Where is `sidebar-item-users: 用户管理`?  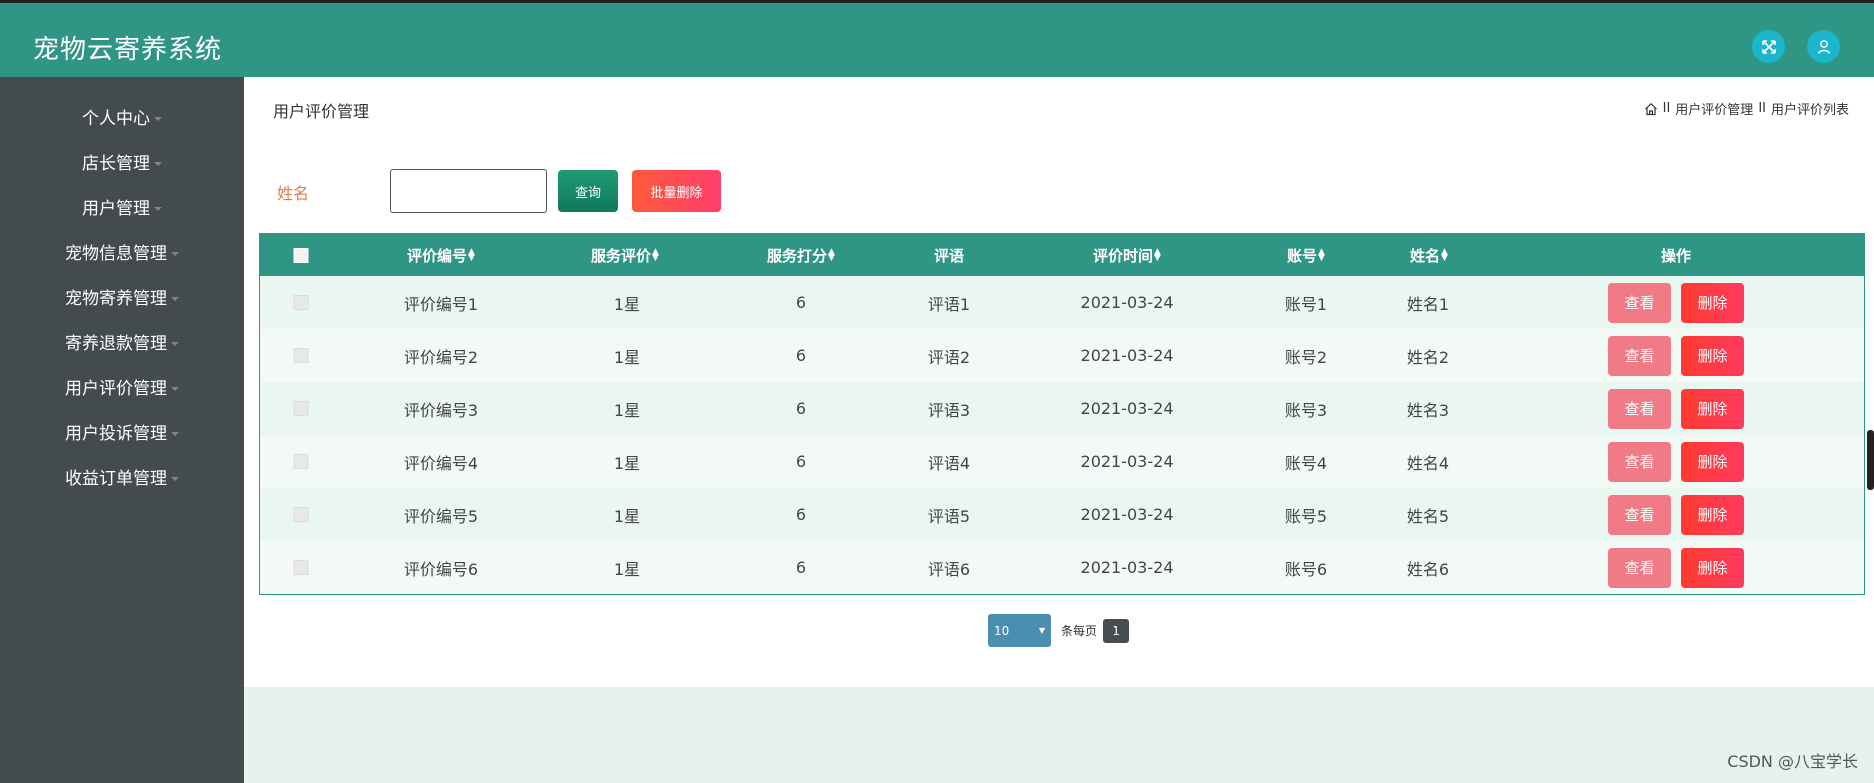 sidebar-item-users: 用户管理 is located at coordinates (122, 209).